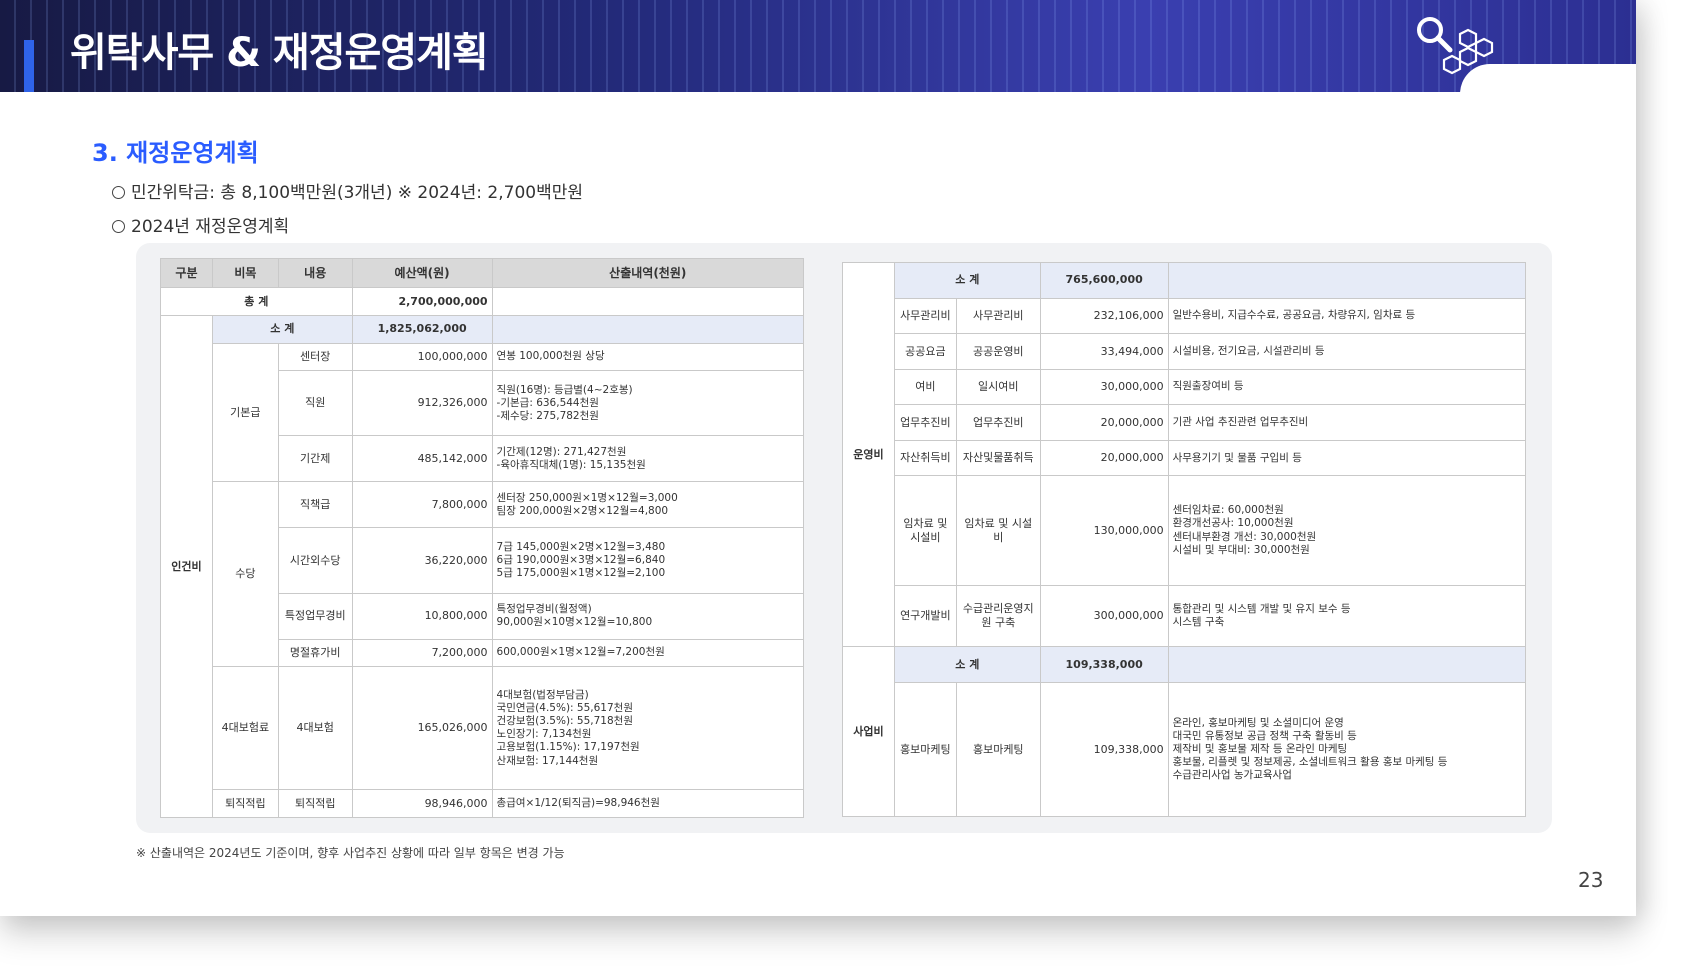 The image size is (1688, 972). Describe the element at coordinates (1591, 880) in the screenshot. I see `page-number: 23` at that location.